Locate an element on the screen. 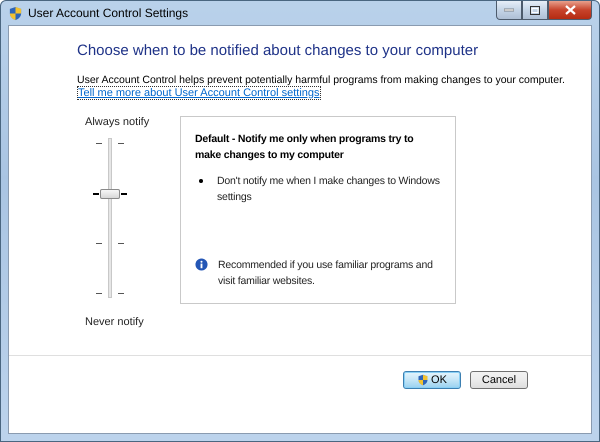  slider-bottom-label: Never notify is located at coordinates (114, 322).